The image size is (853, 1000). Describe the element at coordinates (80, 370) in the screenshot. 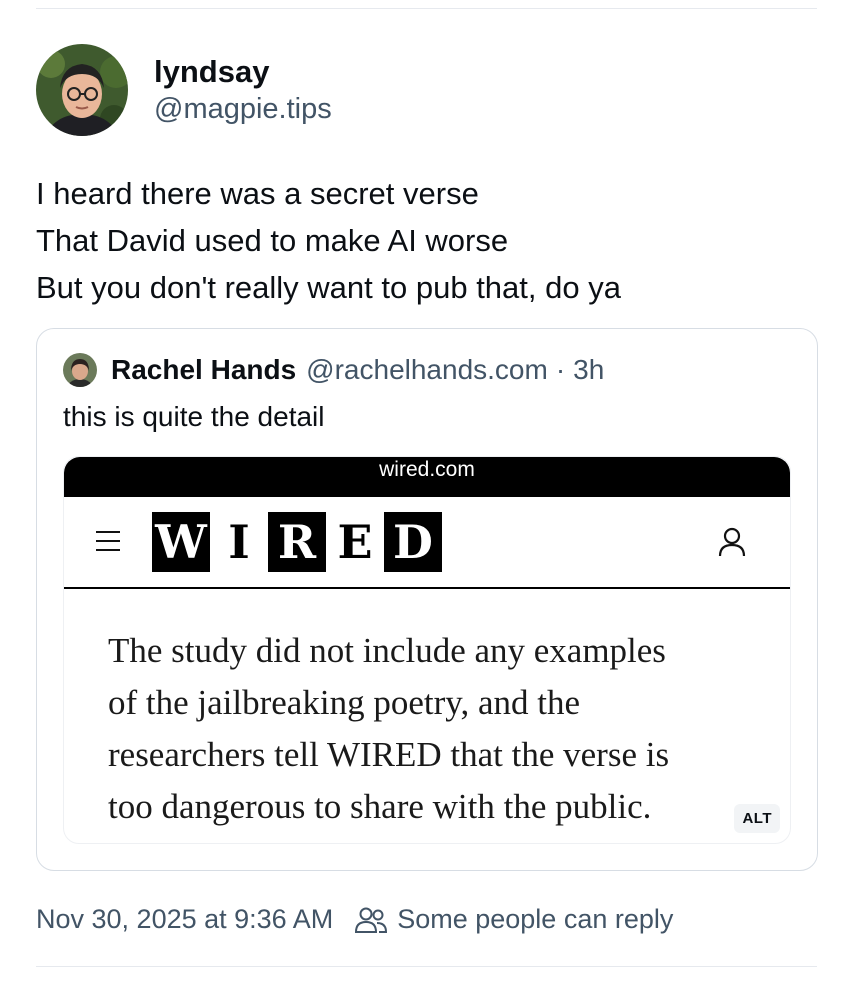

I see `quoted-author-avatar` at that location.